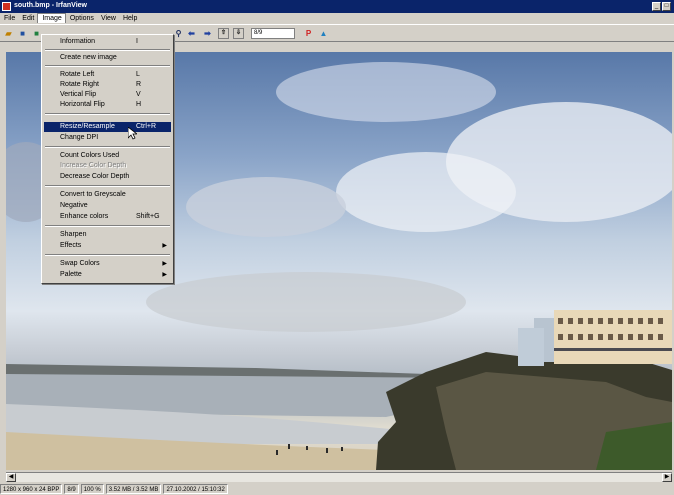  Describe the element at coordinates (107, 156) in the screenshot. I see `menu-item-count-colors: Count Colors Used` at that location.